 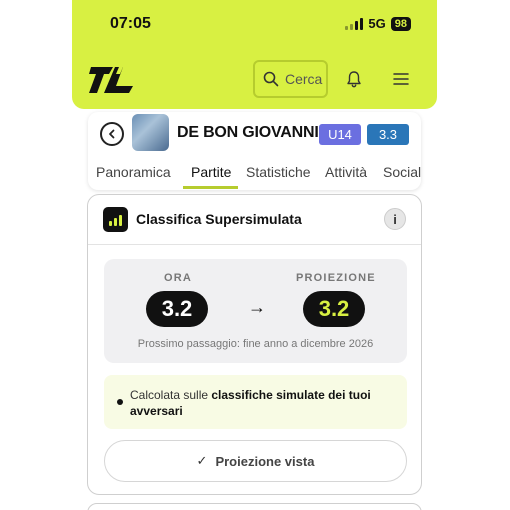 What do you see at coordinates (388, 134) in the screenshot?
I see `ranking-badge: 3.3` at bounding box center [388, 134].